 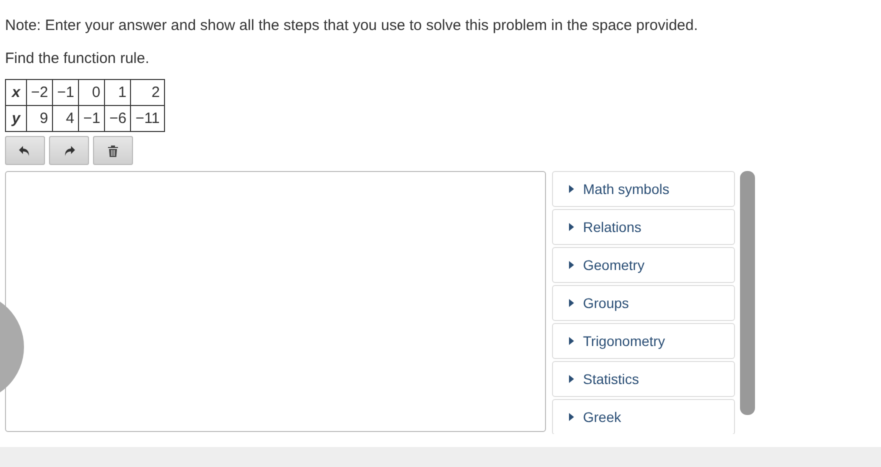 I want to click on palette-category: Geometry, so click(x=643, y=265).